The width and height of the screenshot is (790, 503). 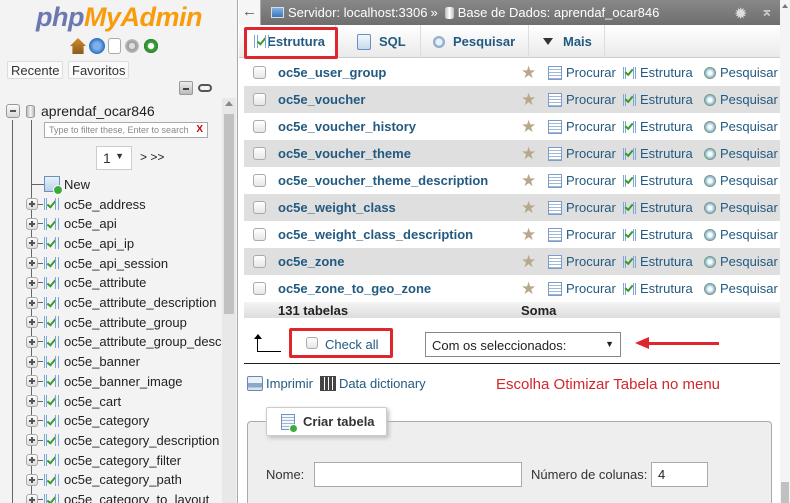 I want to click on sidebar-scrollbar, so click(x=229, y=300).